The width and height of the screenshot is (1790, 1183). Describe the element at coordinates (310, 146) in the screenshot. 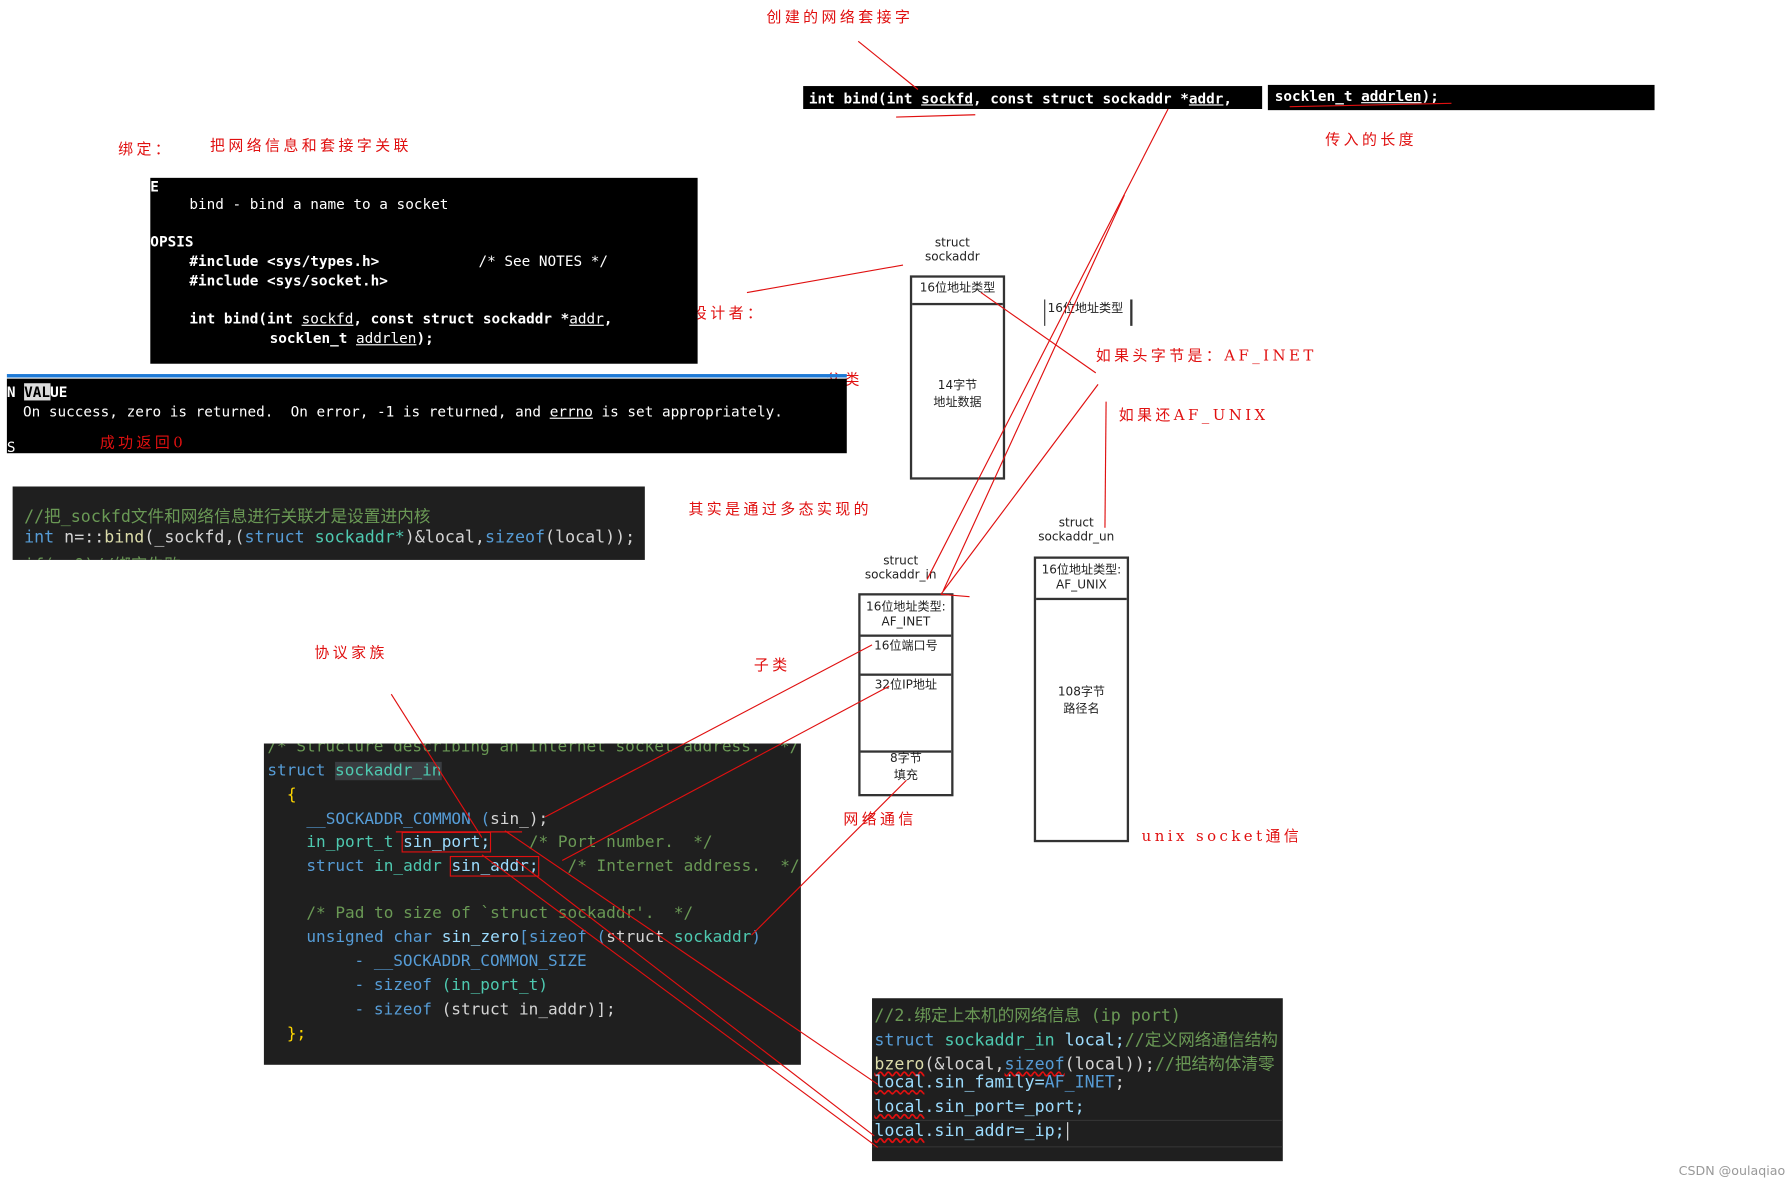

I see `annotation-bind-desc: 把网络信息和套接字关联` at that location.